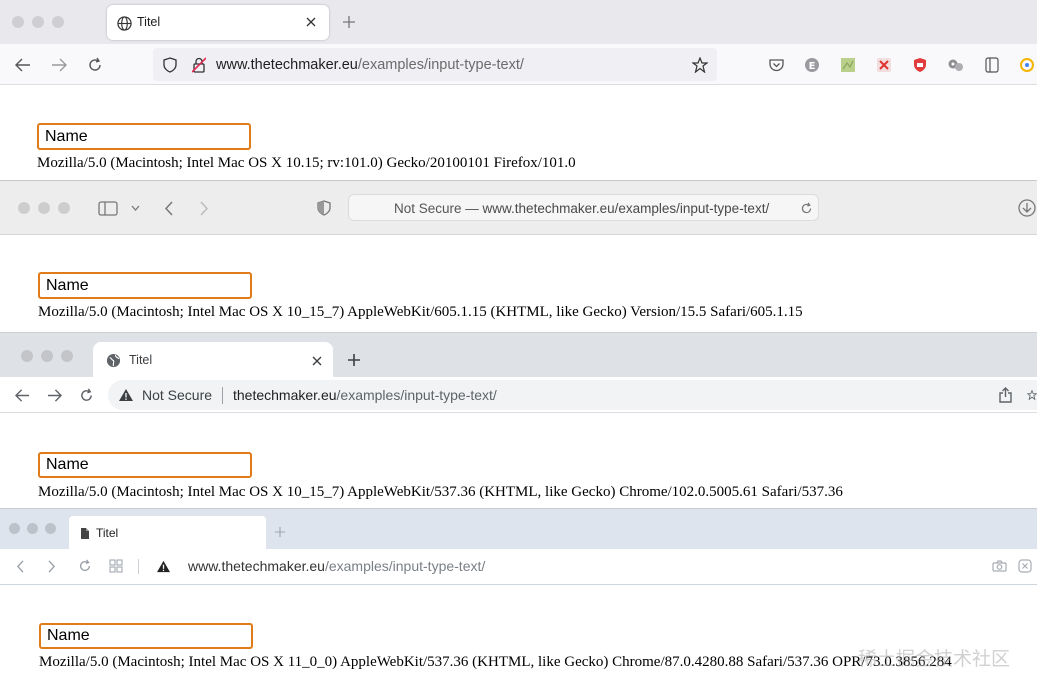 This screenshot has width=1037, height=691. Describe the element at coordinates (1027, 208) in the screenshot. I see `downloads-icon` at that location.